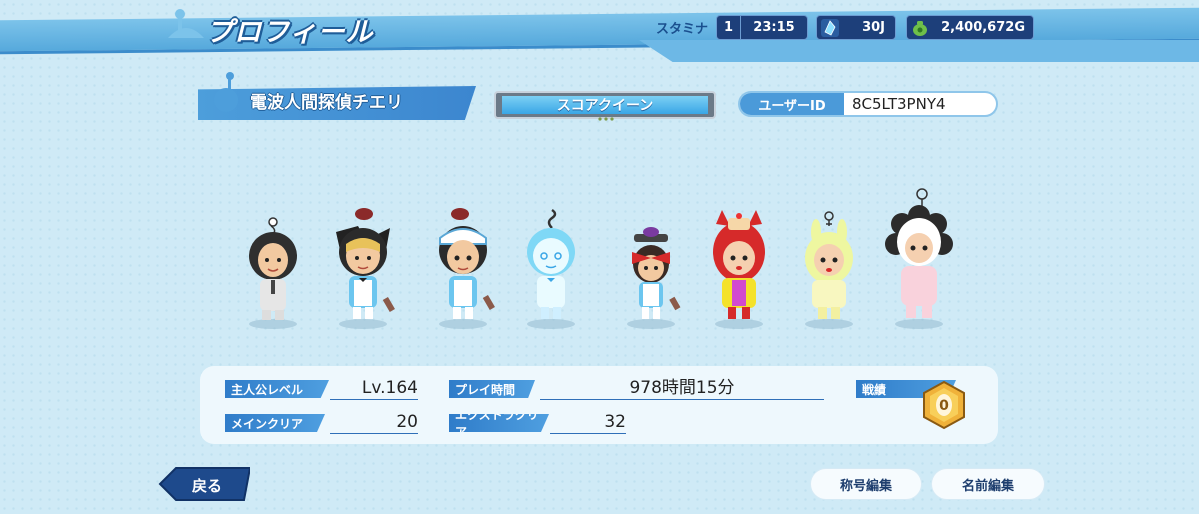 Image resolution: width=1199 pixels, height=514 pixels. What do you see at coordinates (774, 27) in the screenshot?
I see `stamina-timer: 23:15` at bounding box center [774, 27].